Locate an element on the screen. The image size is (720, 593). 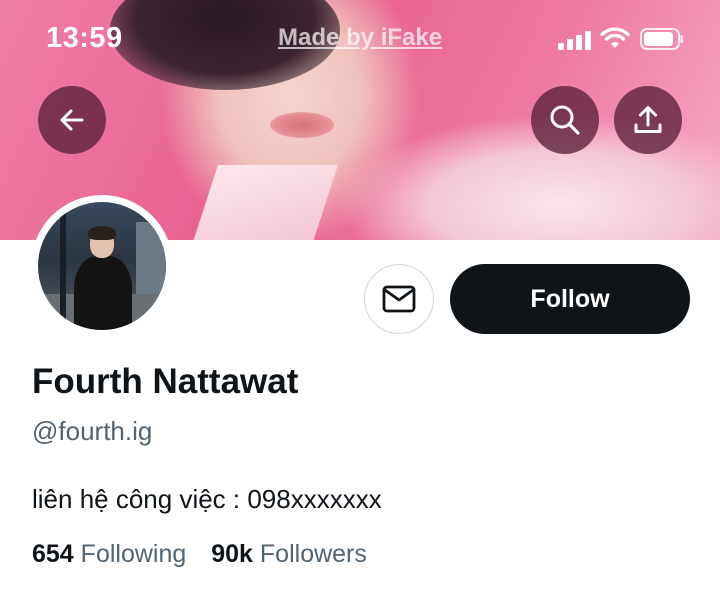
avatar-frame is located at coordinates (102, 266).